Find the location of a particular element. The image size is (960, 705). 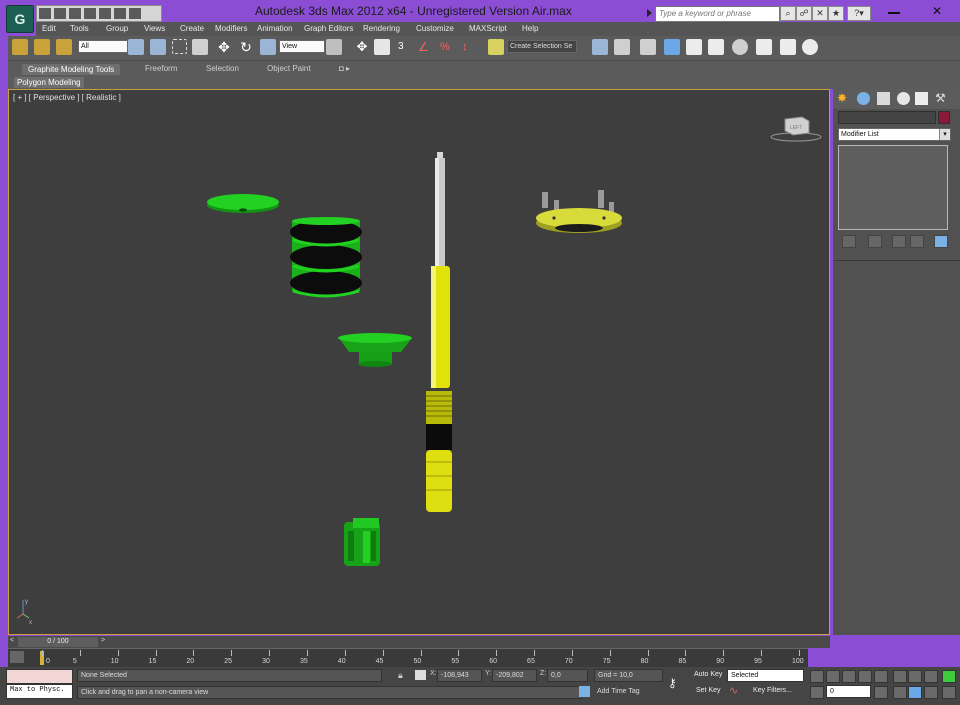

redo-icon is located at coordinates (105, 13).